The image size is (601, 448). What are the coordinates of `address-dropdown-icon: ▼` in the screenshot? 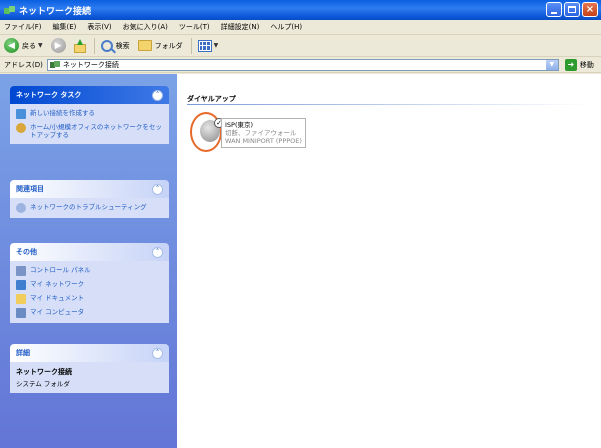 It's located at (551, 64).